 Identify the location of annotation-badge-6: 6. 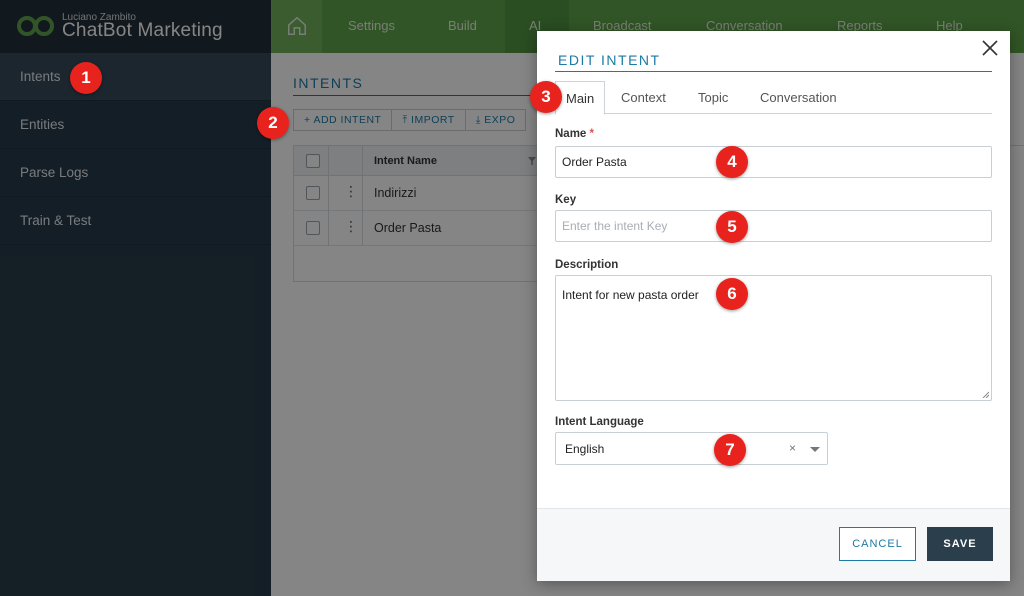
(732, 294).